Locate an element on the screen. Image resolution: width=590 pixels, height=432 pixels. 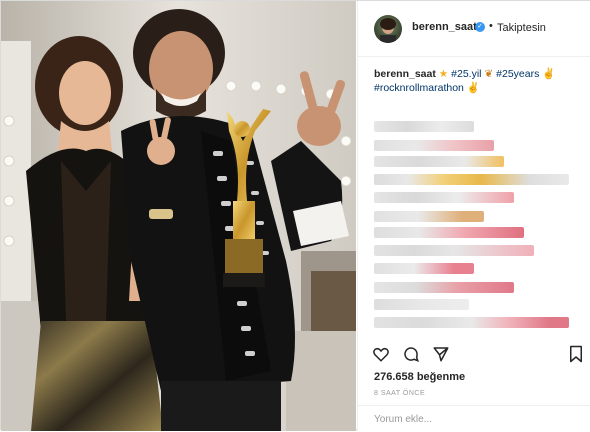
following-button: Takiptesin is located at coordinates (521, 28).